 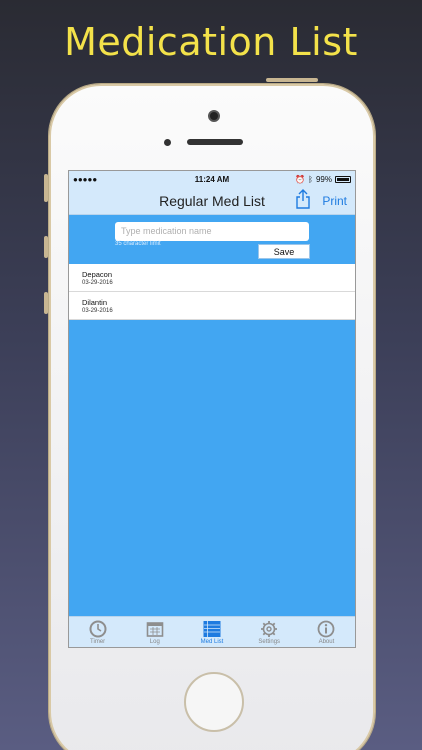 I want to click on clock-icon, so click(x=98, y=629).